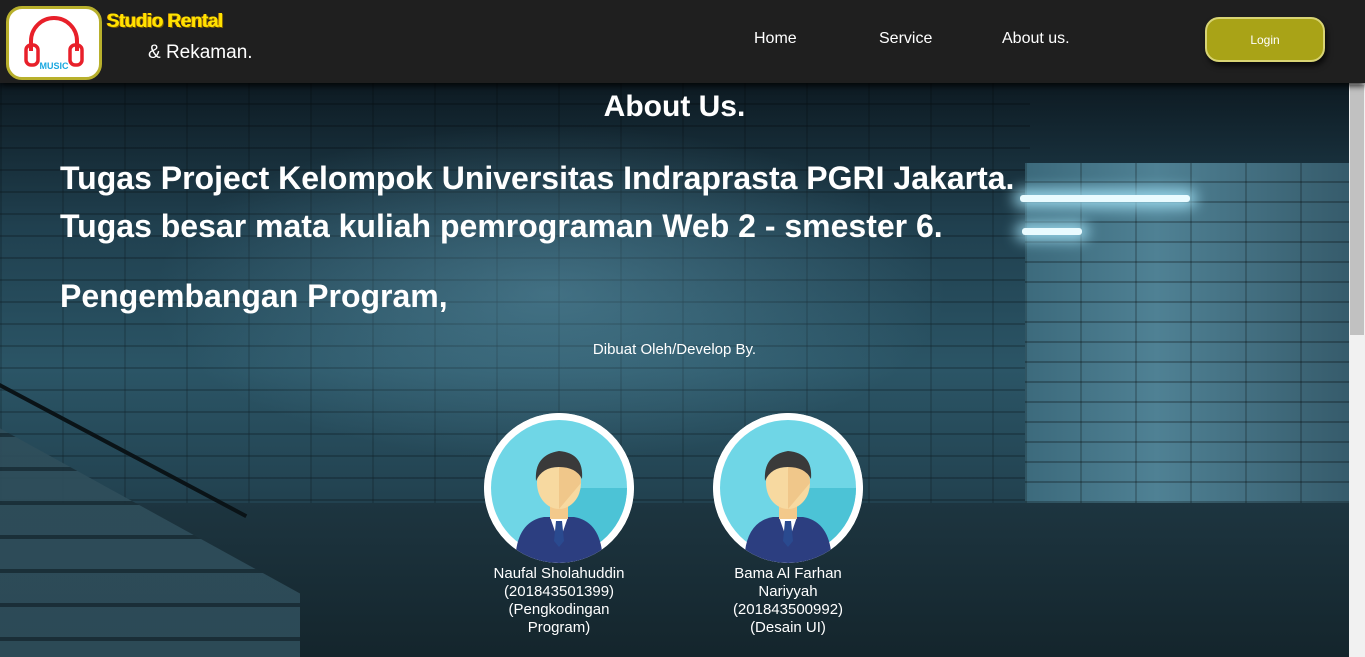 Image resolution: width=1365 pixels, height=657 pixels. I want to click on login-button: Login, so click(1265, 39).